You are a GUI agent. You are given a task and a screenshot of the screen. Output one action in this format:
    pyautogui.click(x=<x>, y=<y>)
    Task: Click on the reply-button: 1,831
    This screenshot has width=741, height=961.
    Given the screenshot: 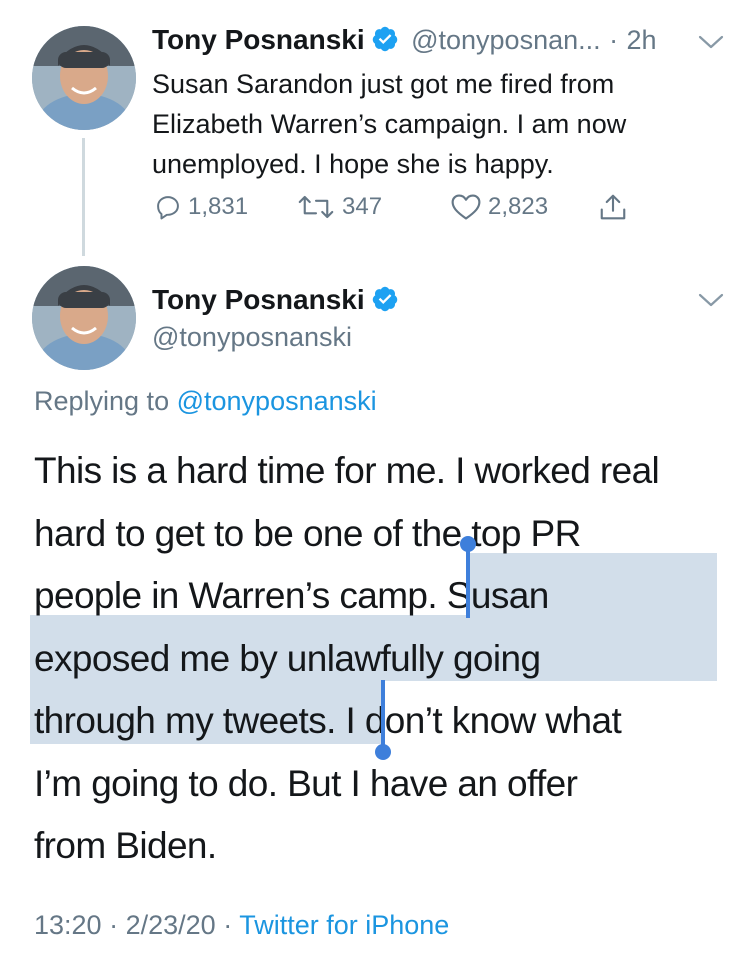 What is the action you would take?
    pyautogui.click(x=201, y=207)
    